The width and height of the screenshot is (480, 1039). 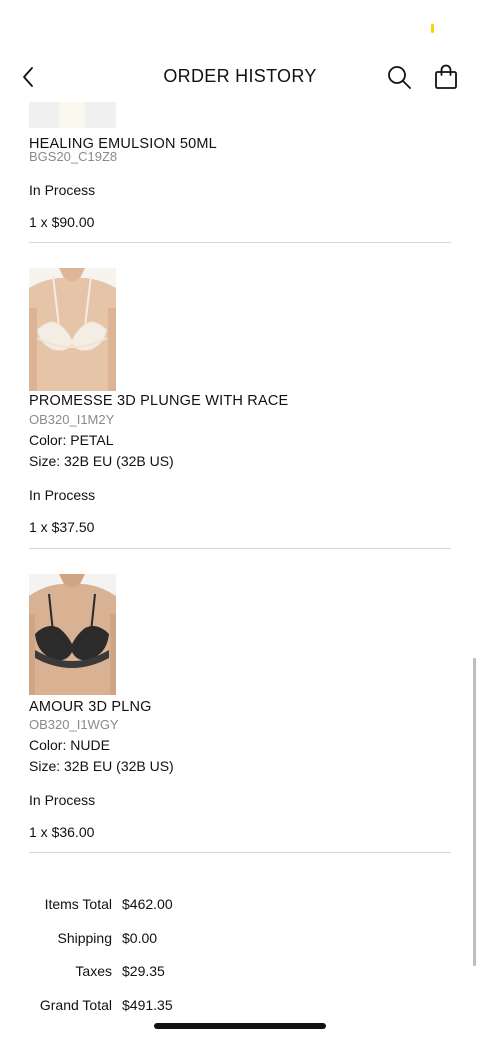 What do you see at coordinates (143, 971) in the screenshot?
I see `taxes-value: $29.35` at bounding box center [143, 971].